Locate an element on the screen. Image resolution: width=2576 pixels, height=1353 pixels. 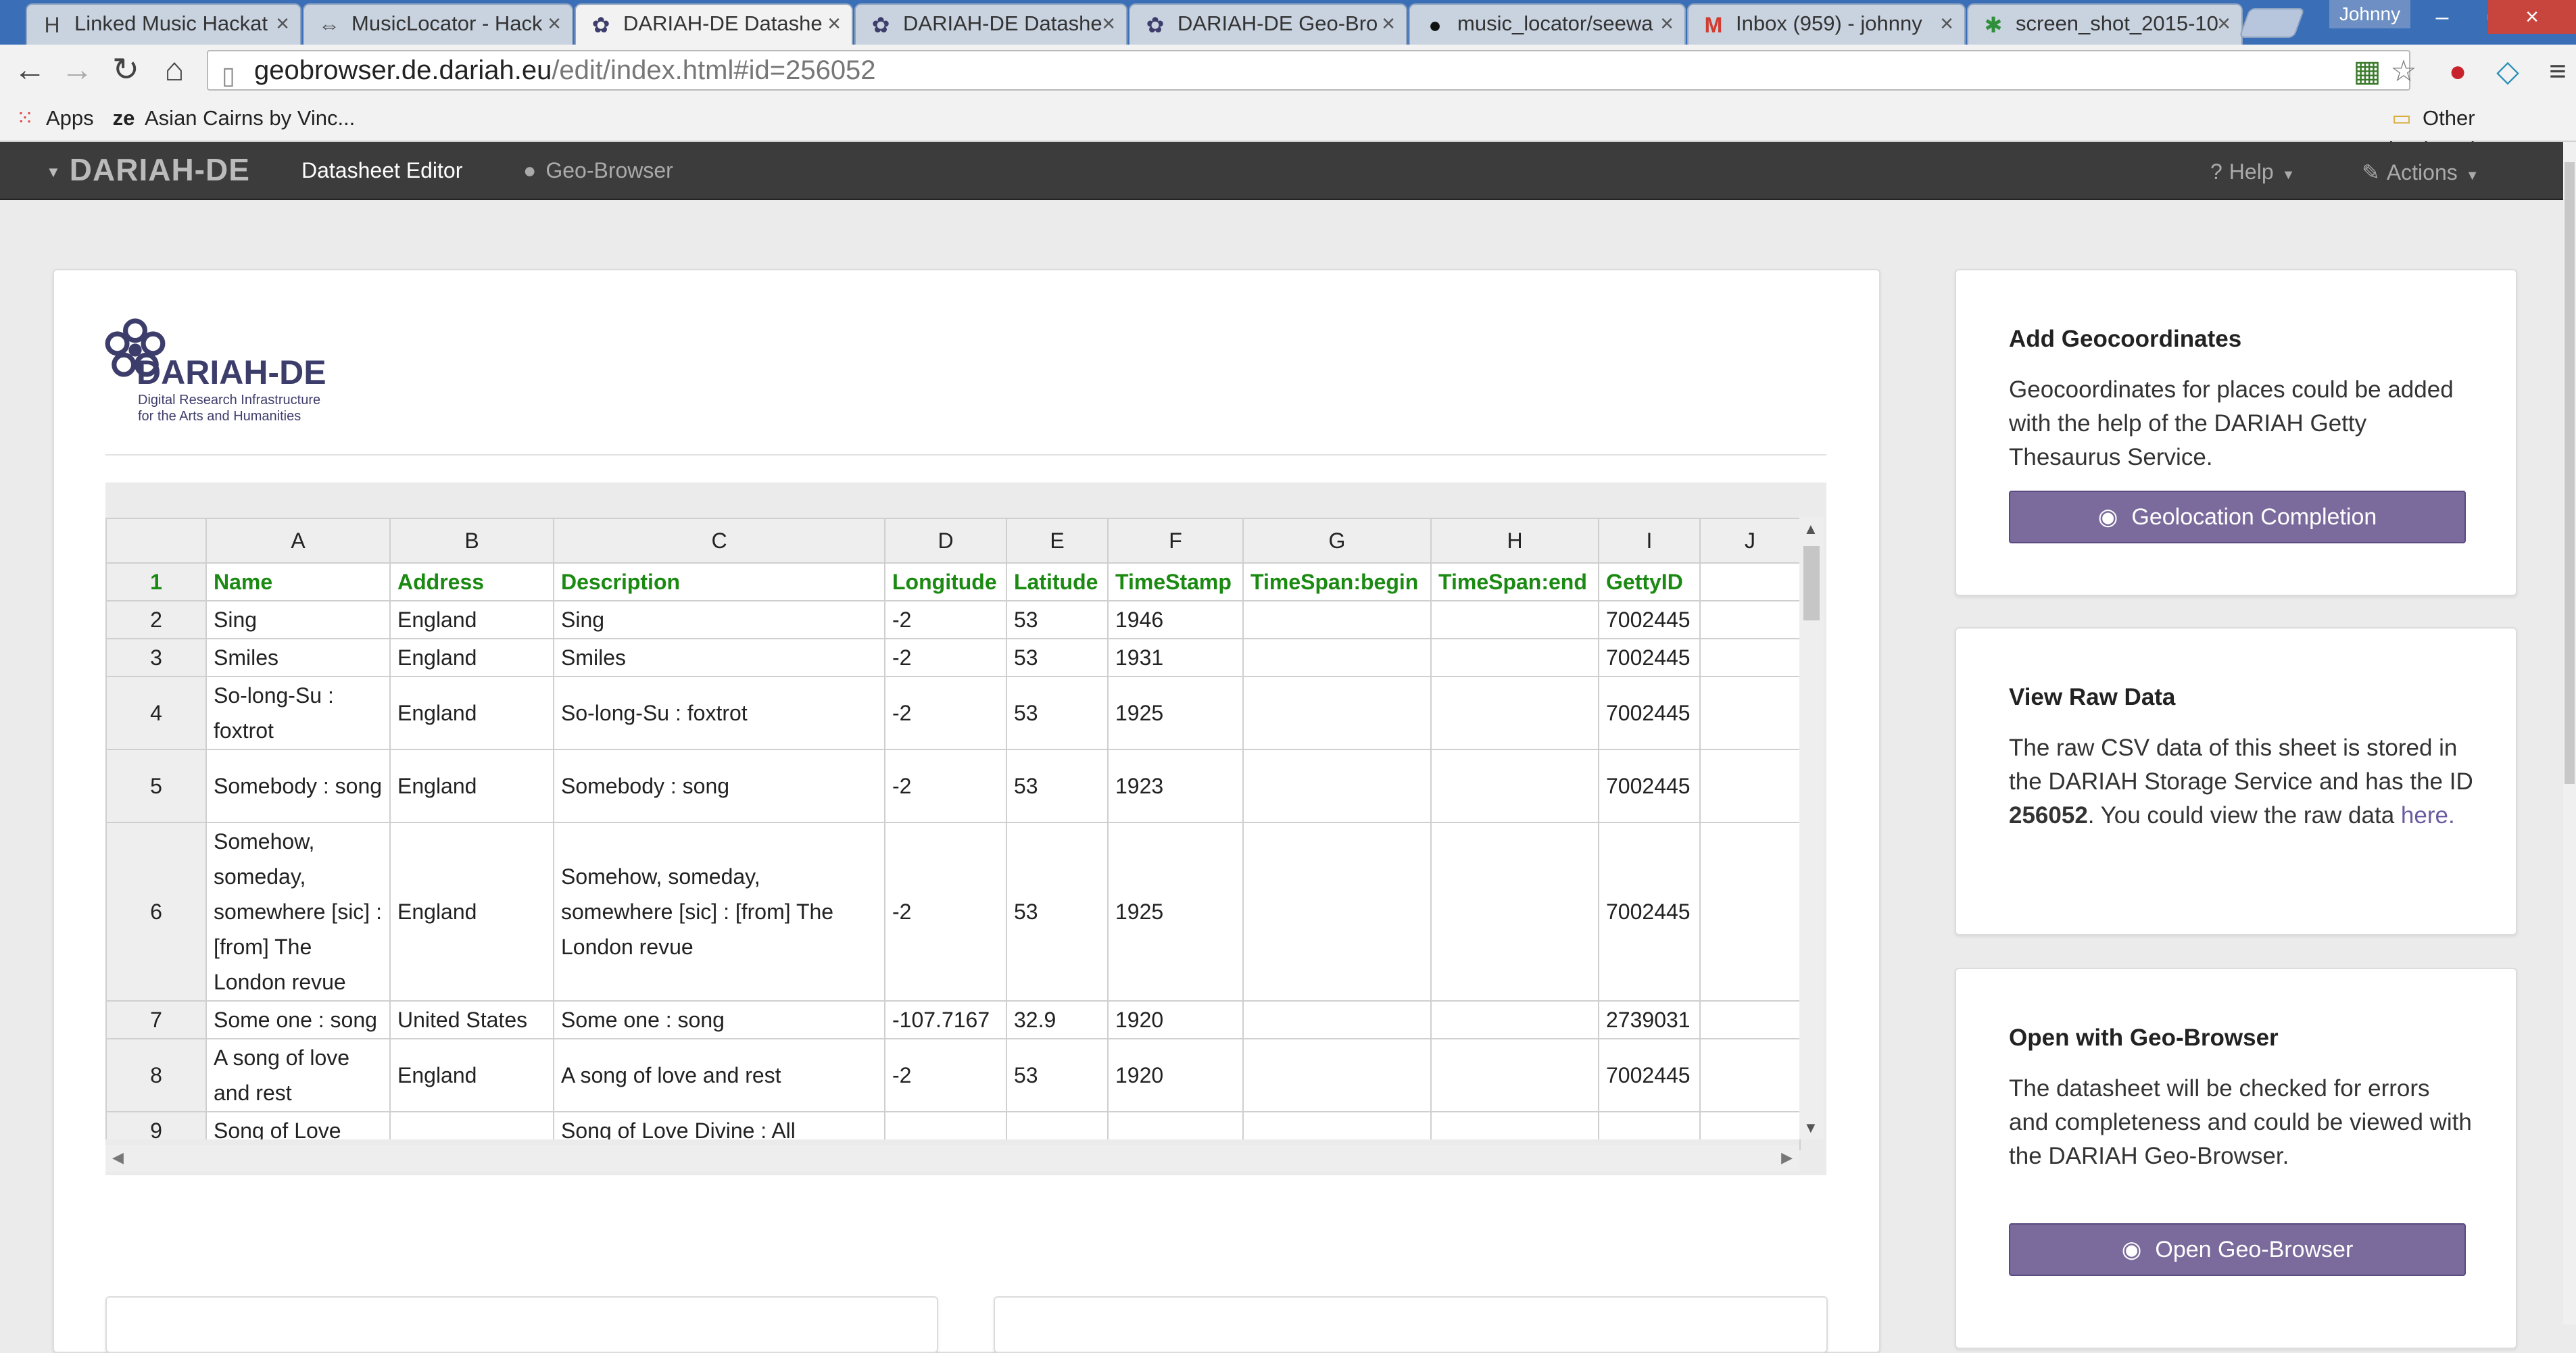
column-header: H is located at coordinates (1514, 541).